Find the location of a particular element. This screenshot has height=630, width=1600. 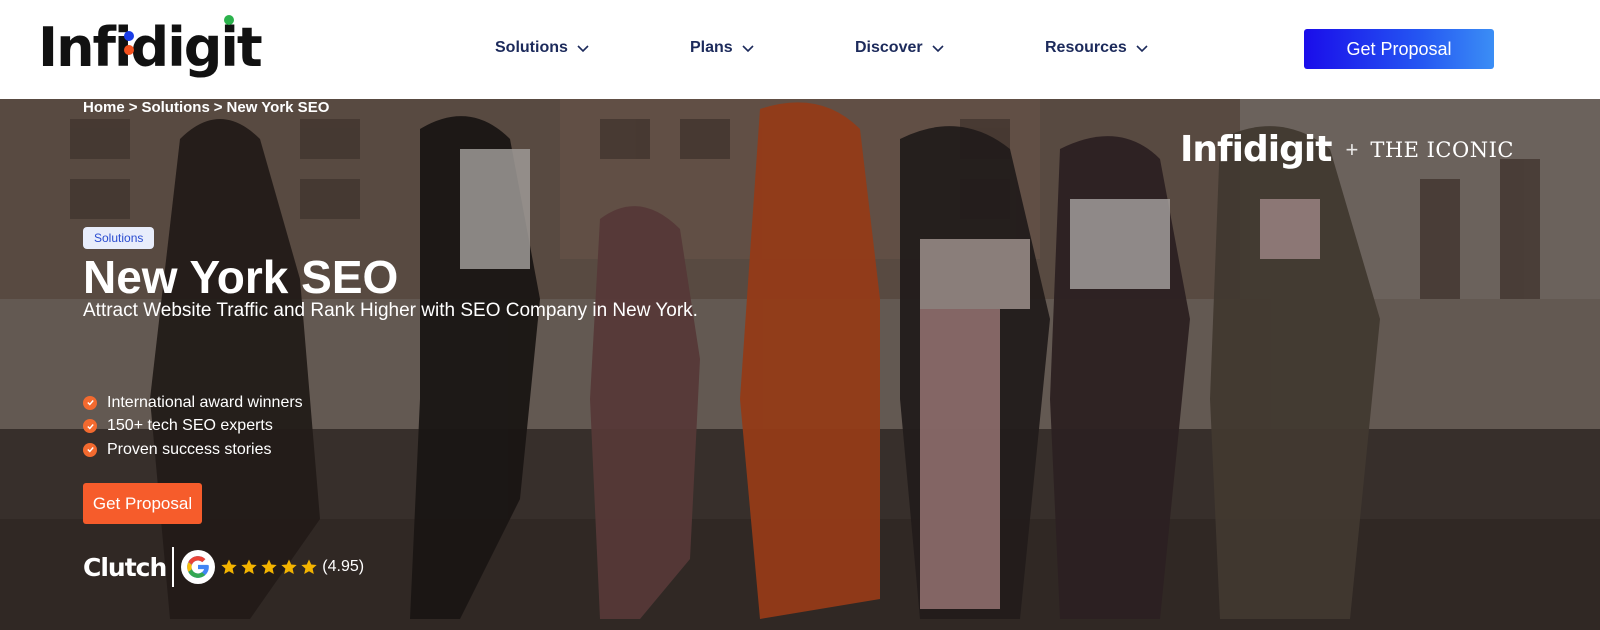

site-logo: Infidigit is located at coordinates (153, 50).